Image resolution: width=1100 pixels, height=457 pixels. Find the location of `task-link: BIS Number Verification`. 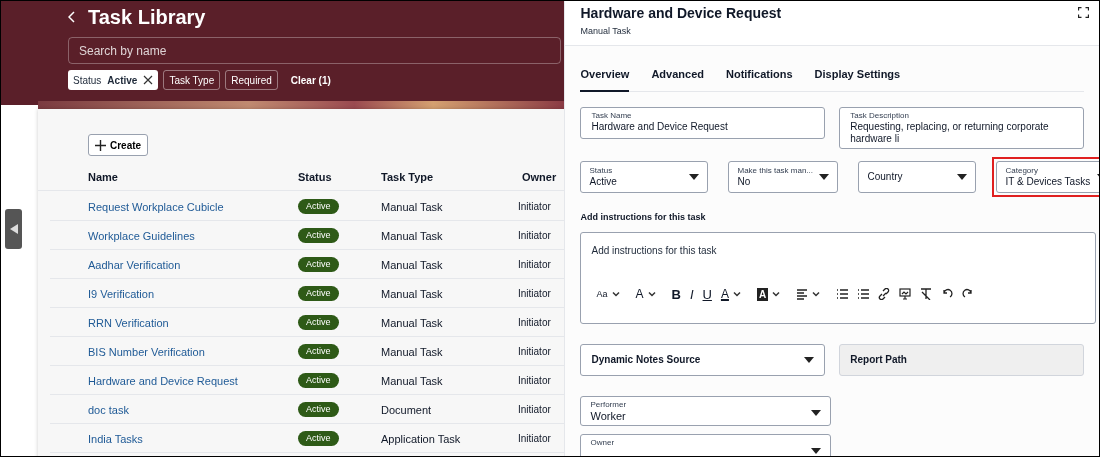

task-link: BIS Number Verification is located at coordinates (146, 352).